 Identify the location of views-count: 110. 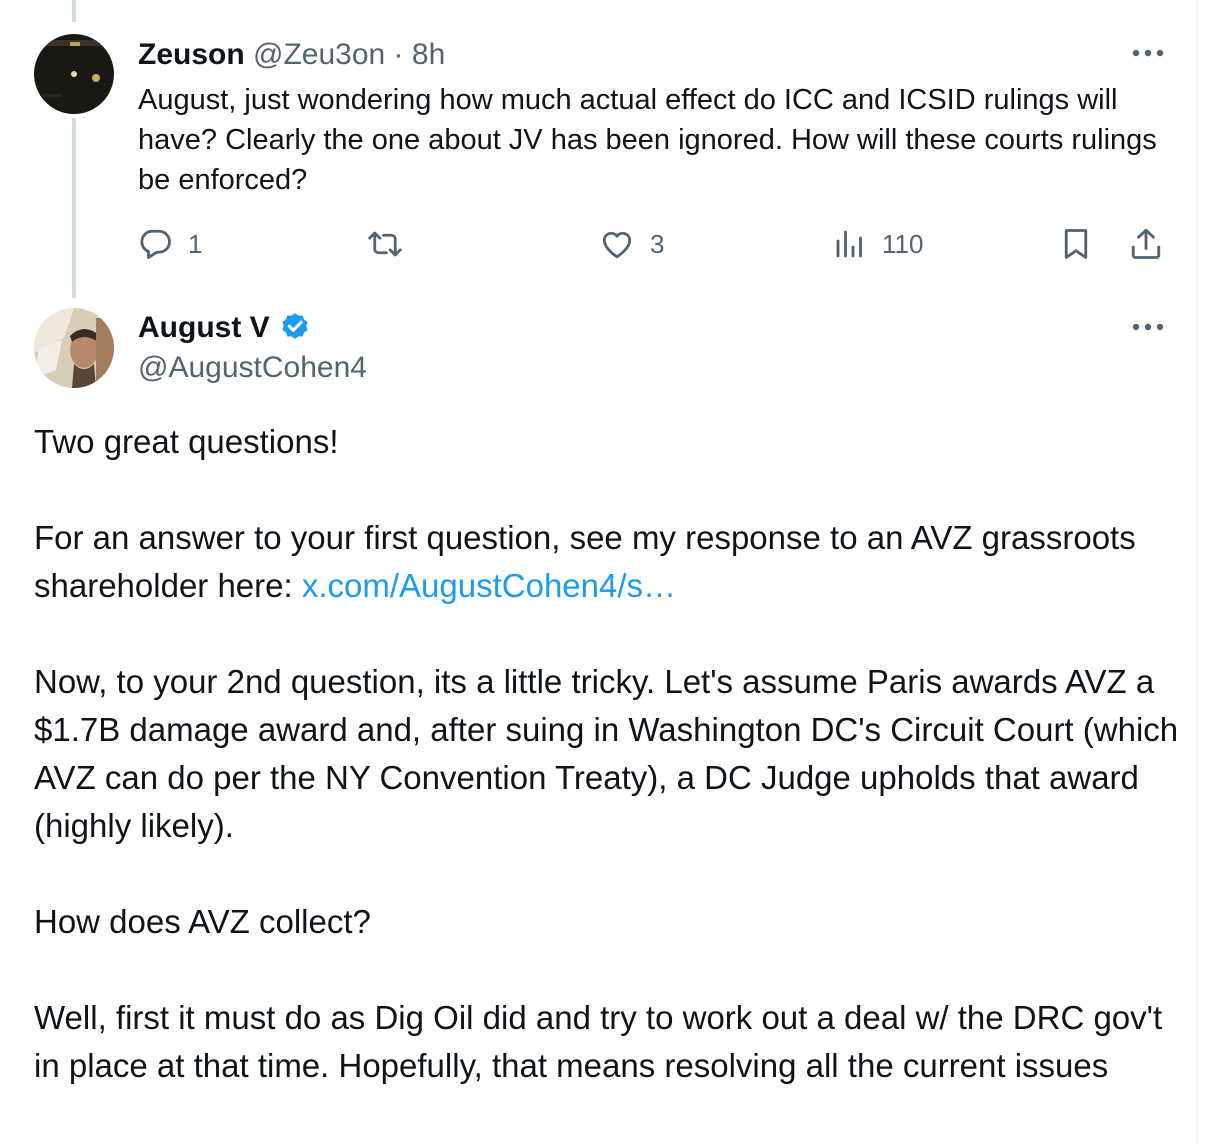
(903, 243).